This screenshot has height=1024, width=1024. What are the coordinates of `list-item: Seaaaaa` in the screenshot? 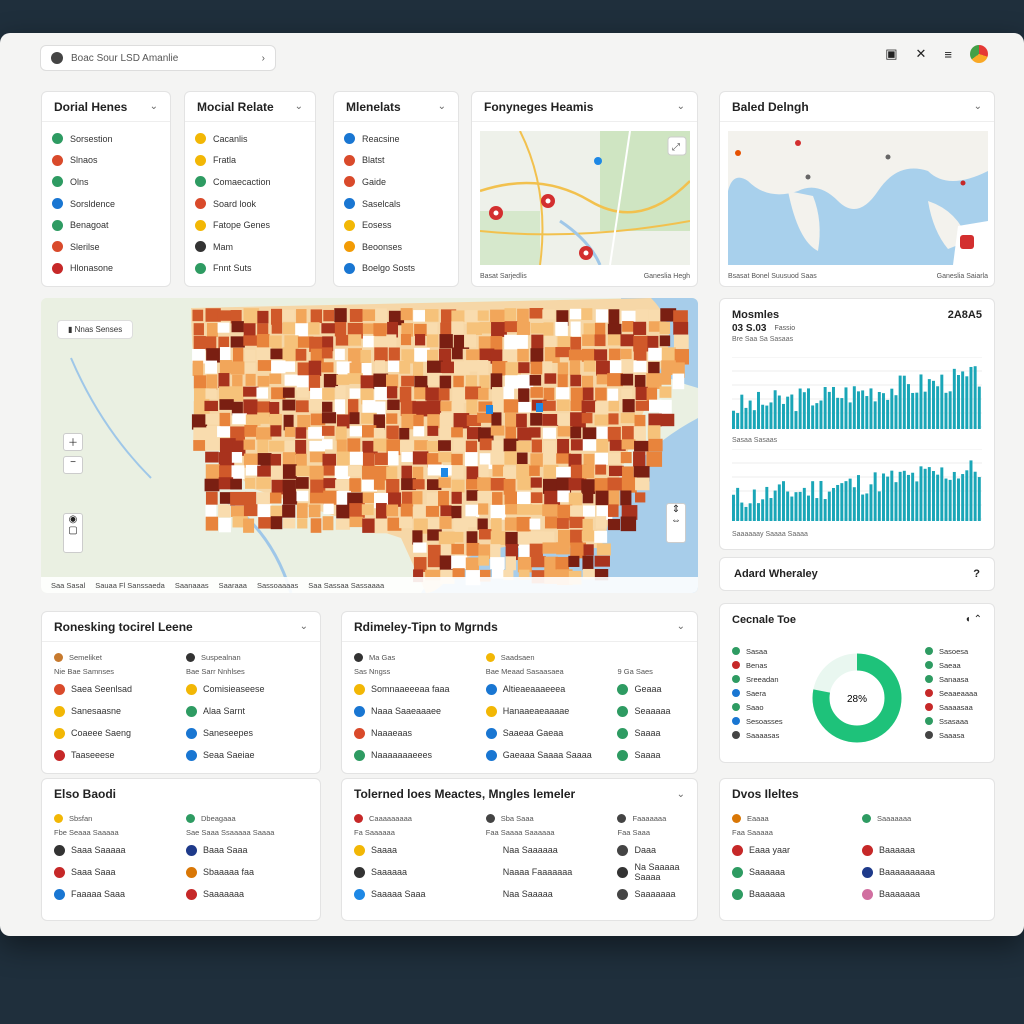 It's located at (651, 711).